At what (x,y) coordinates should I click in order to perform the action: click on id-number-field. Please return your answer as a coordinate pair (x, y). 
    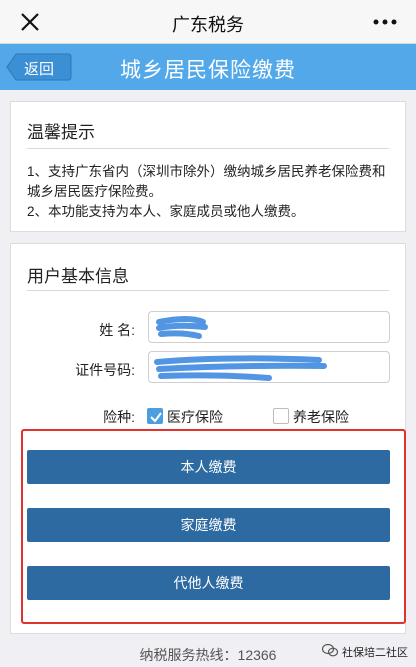
    Looking at the image, I should click on (269, 367).